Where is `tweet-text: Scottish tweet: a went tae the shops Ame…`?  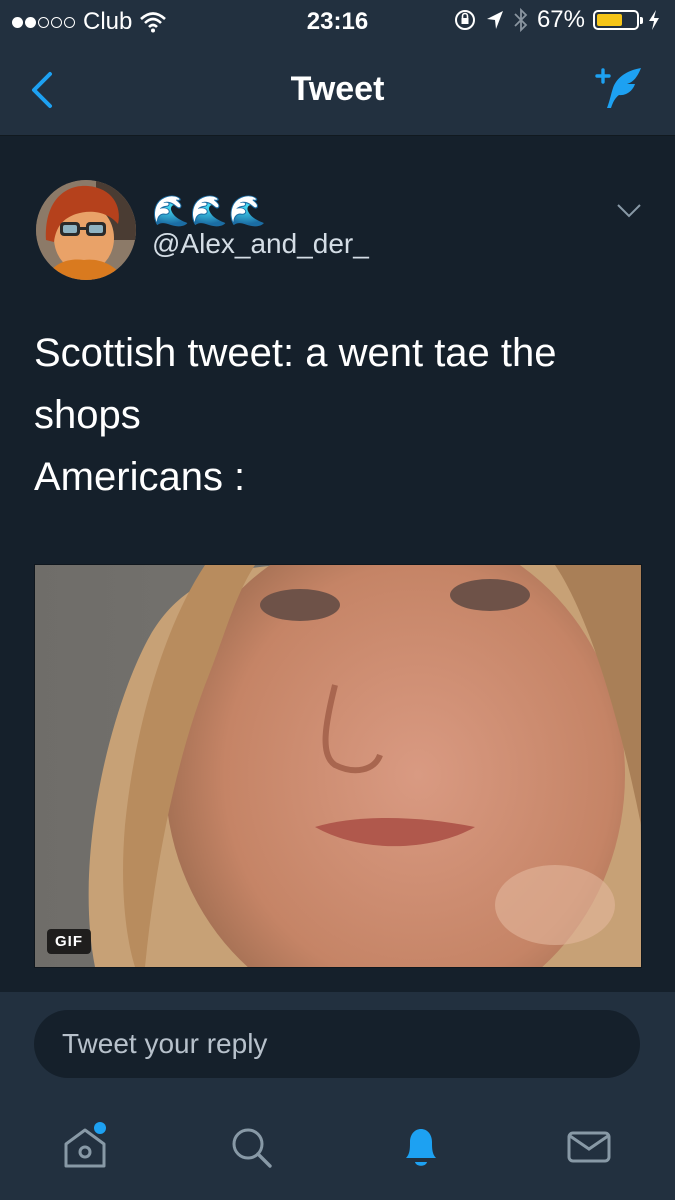
tweet-text: Scottish tweet: a went tae the shops Ame… is located at coordinates (339, 415).